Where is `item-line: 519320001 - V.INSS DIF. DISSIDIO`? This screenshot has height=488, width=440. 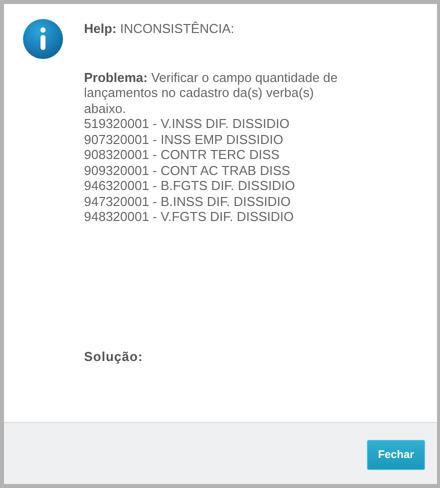
item-line: 519320001 - V.INSS DIF. DISSIDIO is located at coordinates (187, 124).